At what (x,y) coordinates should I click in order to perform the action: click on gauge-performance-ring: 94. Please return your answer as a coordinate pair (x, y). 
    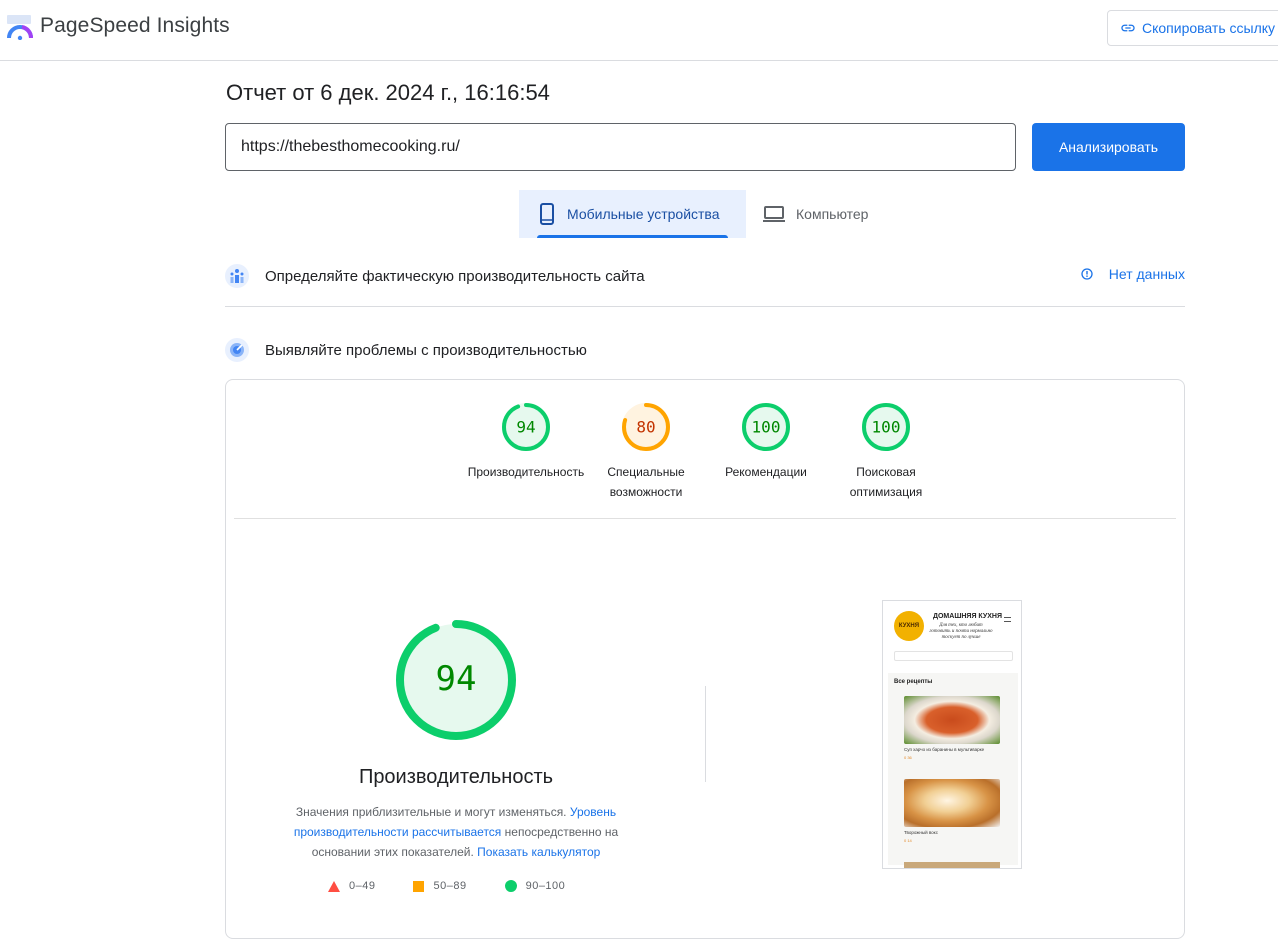
    Looking at the image, I should click on (526, 427).